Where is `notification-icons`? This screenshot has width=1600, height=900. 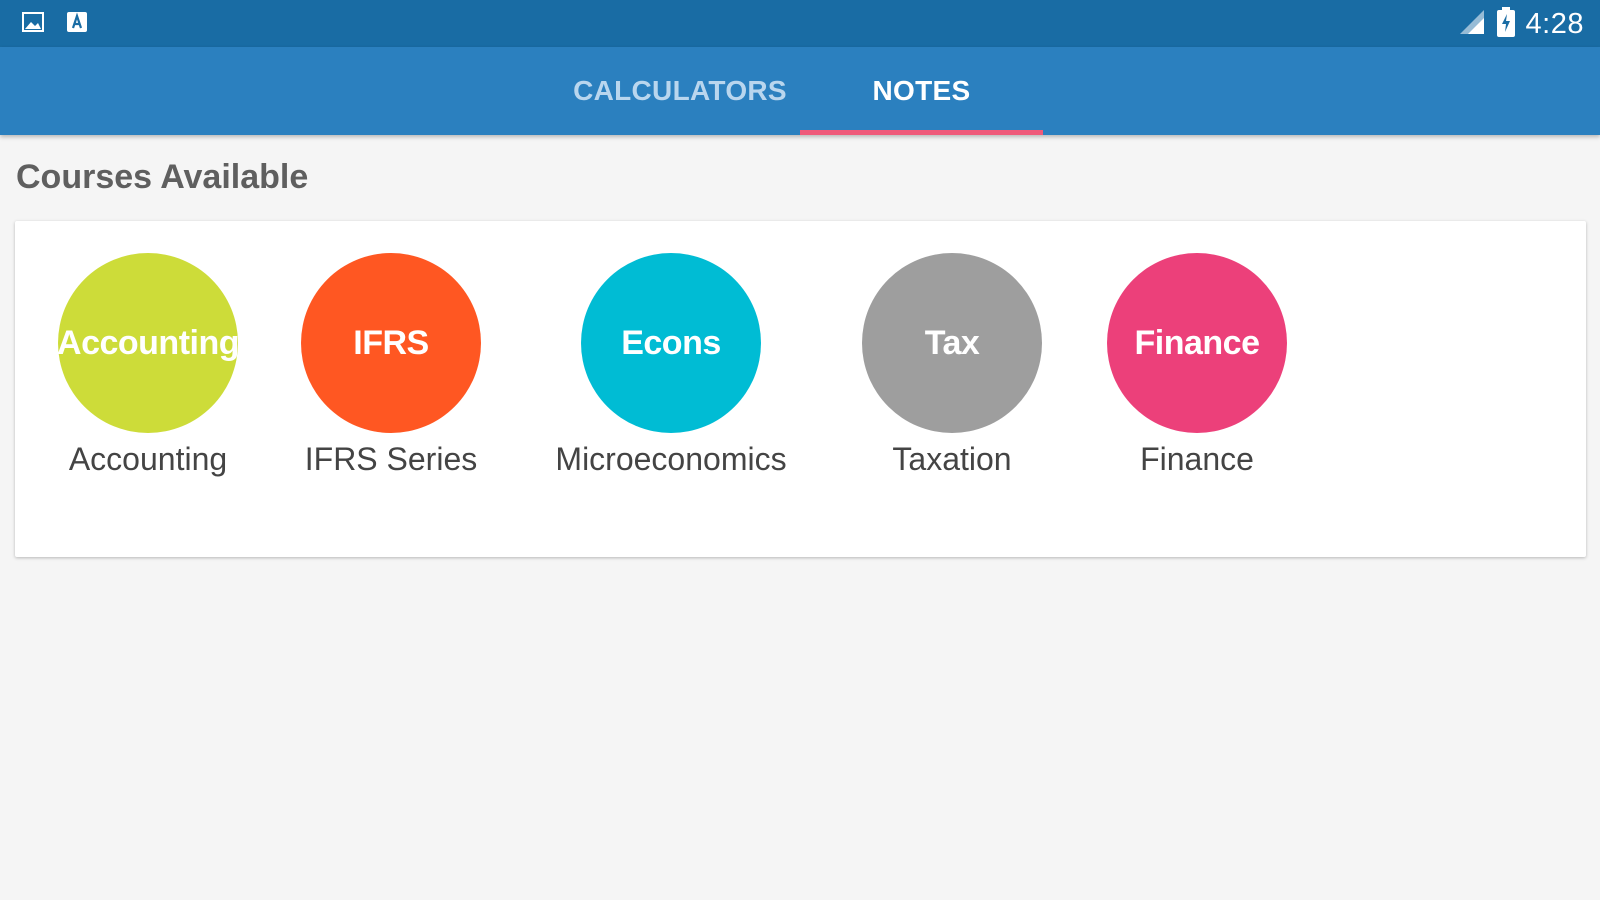 notification-icons is located at coordinates (55, 24).